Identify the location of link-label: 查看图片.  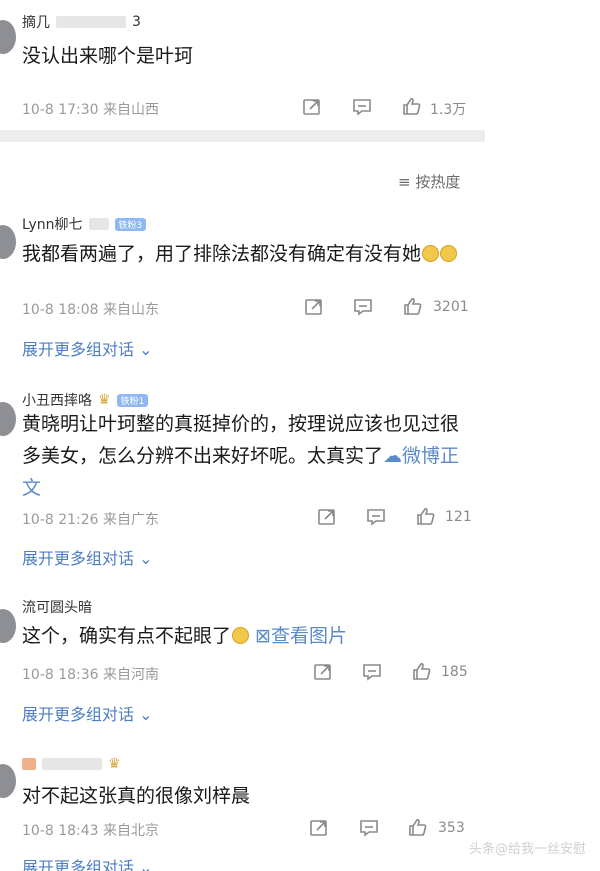
(308, 636).